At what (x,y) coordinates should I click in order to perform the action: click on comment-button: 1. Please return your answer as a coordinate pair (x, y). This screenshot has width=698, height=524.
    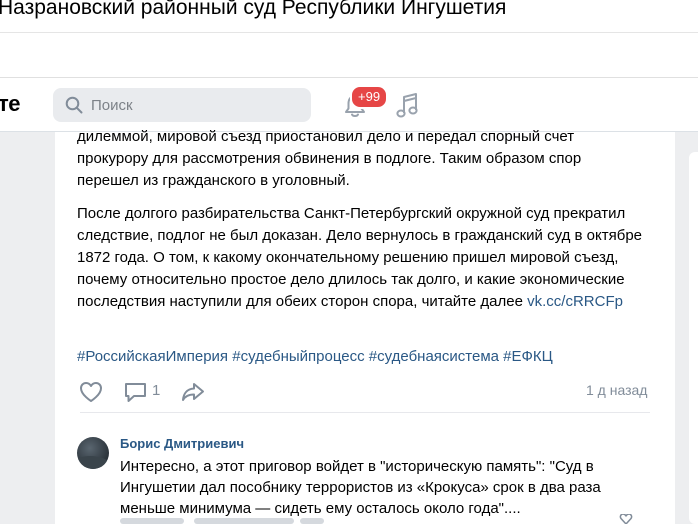
    Looking at the image, I should click on (145, 392).